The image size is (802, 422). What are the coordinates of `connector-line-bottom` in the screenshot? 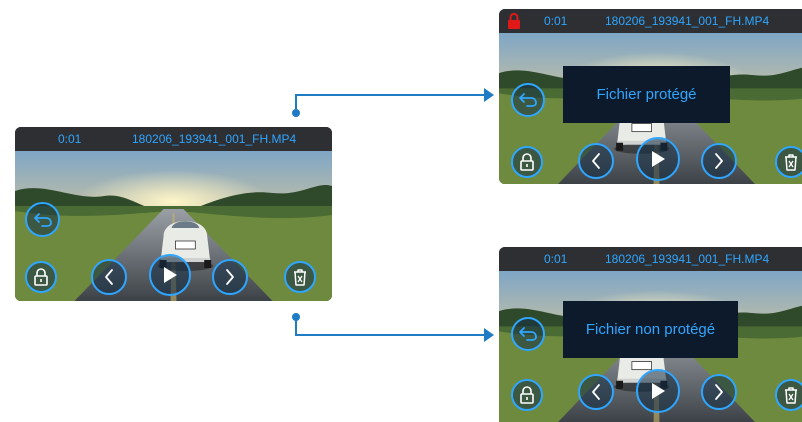 It's located at (390, 326).